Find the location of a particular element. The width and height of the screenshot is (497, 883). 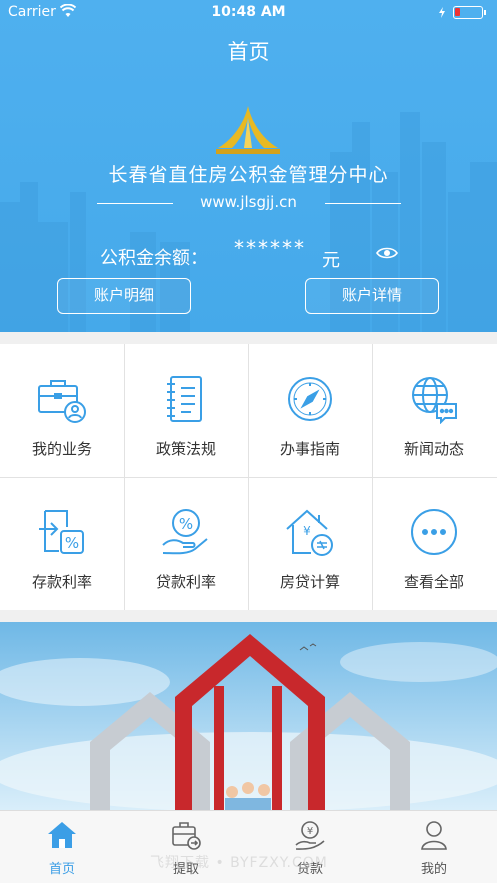

tab-withdraw: 提取 is located at coordinates (186, 847).